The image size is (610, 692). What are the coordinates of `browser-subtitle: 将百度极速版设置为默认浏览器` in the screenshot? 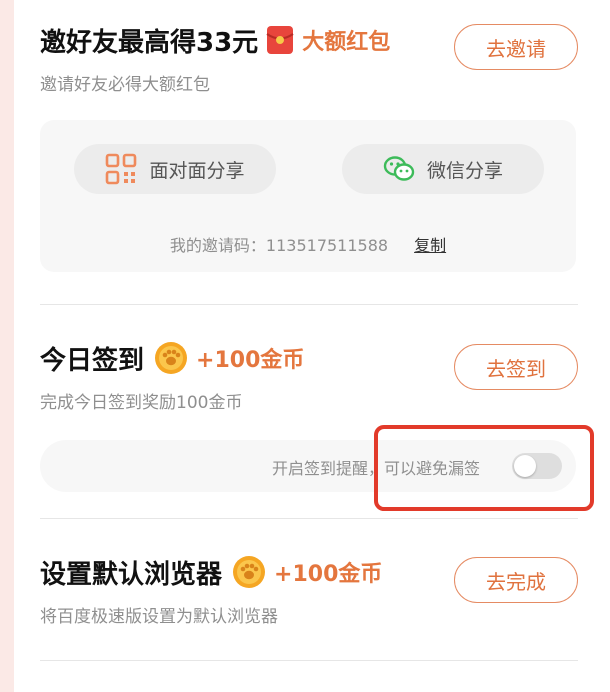 It's located at (159, 617).